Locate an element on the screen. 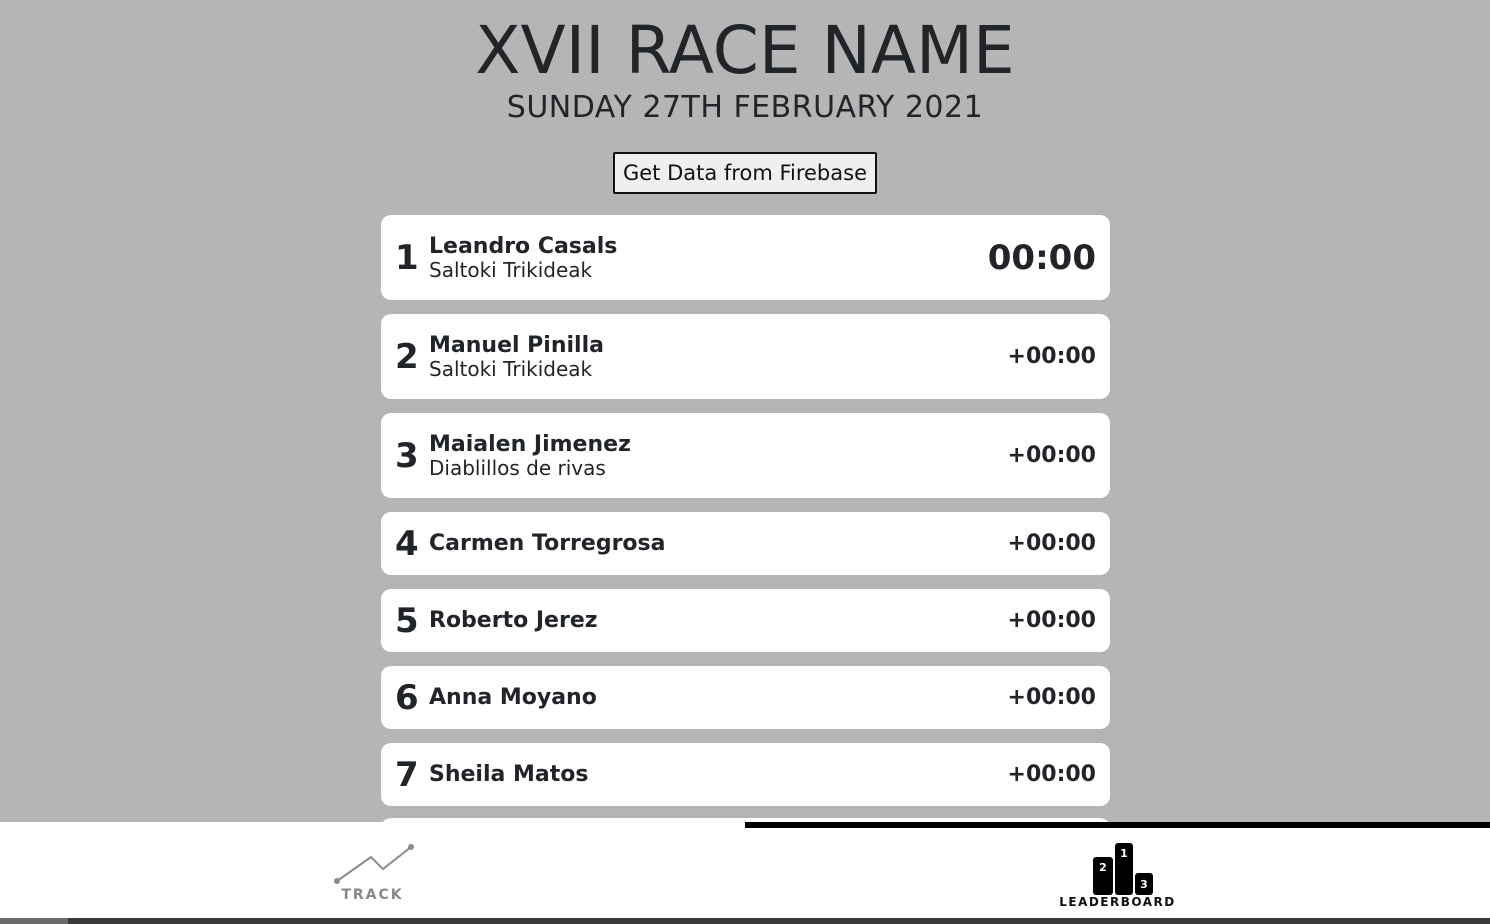  leaderboard-row: 5 Roberto Jerez +00:00 is located at coordinates (745, 620).